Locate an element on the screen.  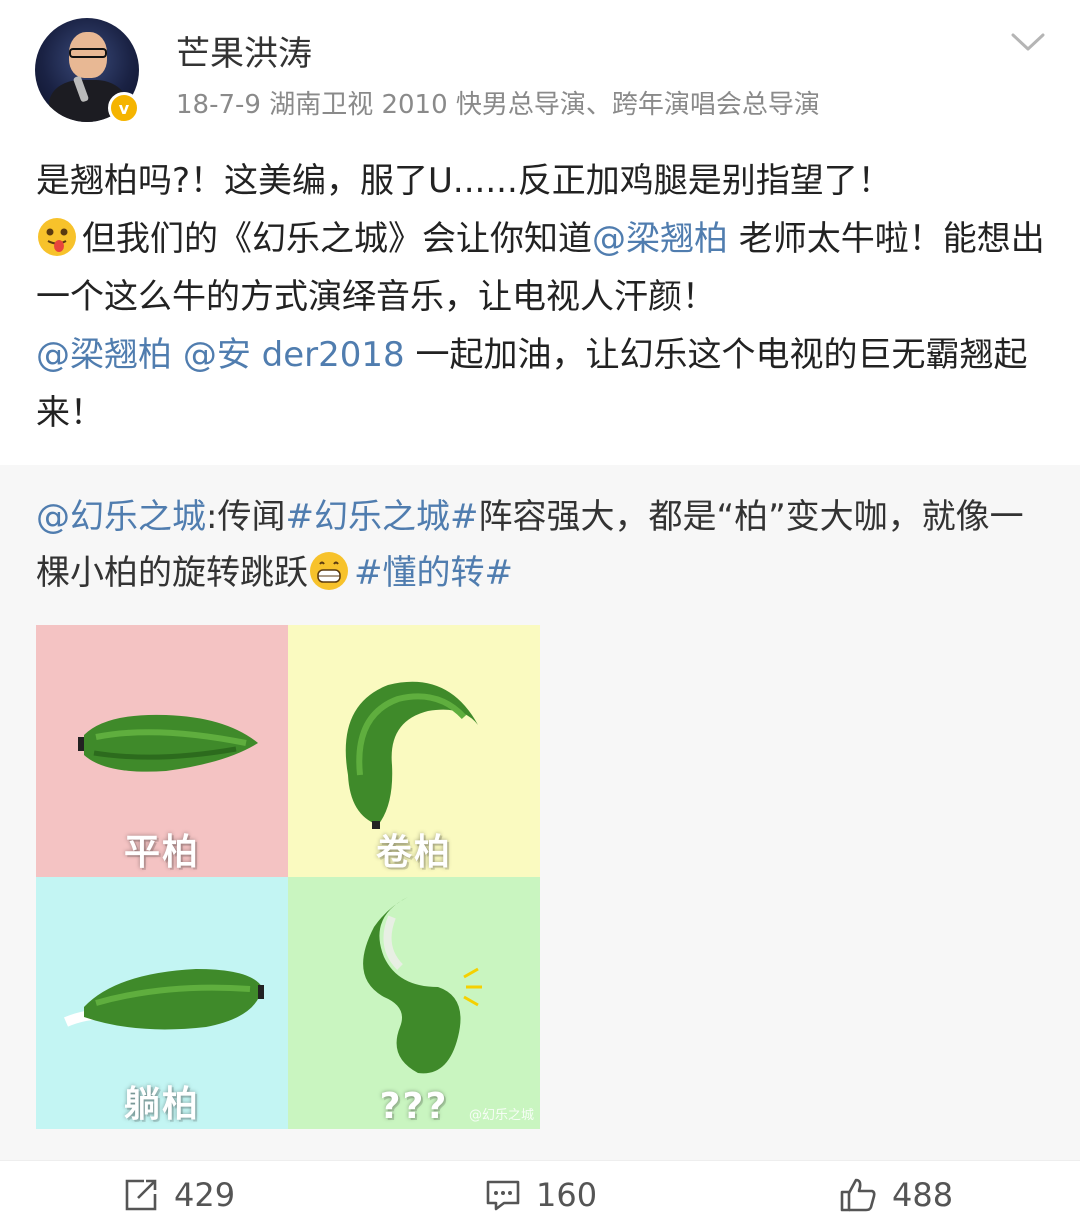
image-cell-unknown: ??? @幻乐之城 is located at coordinates (414, 1003).